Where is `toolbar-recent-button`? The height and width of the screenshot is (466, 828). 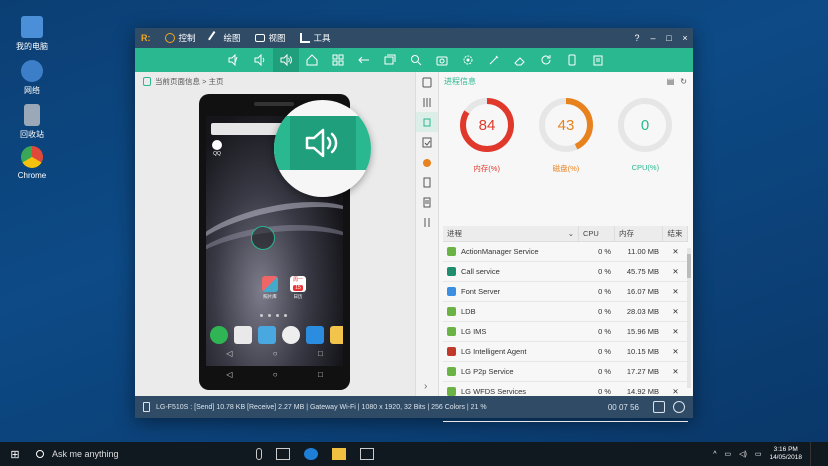
toolbar-recent-button is located at coordinates (390, 60).